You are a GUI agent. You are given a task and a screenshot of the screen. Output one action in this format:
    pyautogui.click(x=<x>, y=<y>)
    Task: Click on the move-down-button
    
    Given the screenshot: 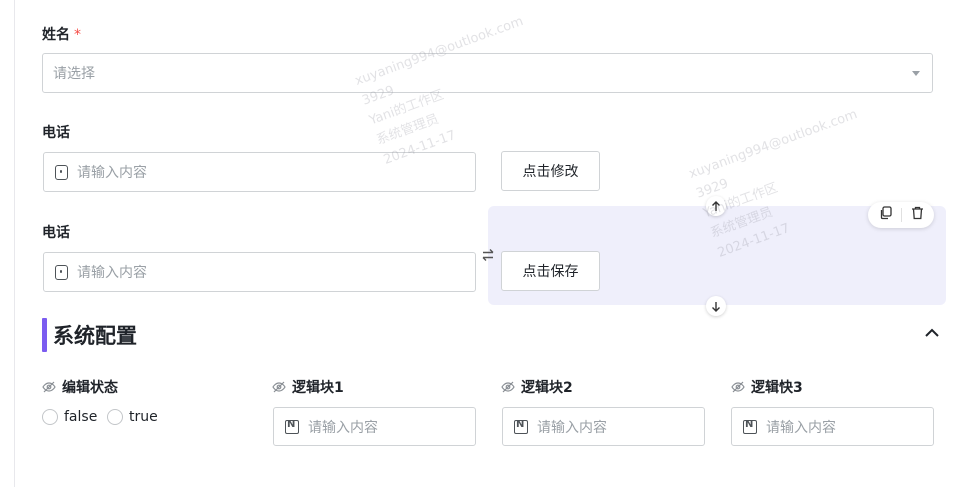 What is the action you would take?
    pyautogui.click(x=716, y=306)
    